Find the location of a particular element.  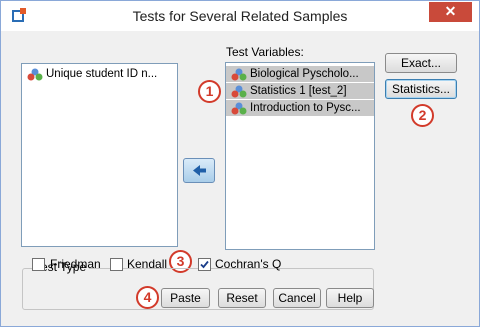

friedman-checkbox is located at coordinates (38, 264).